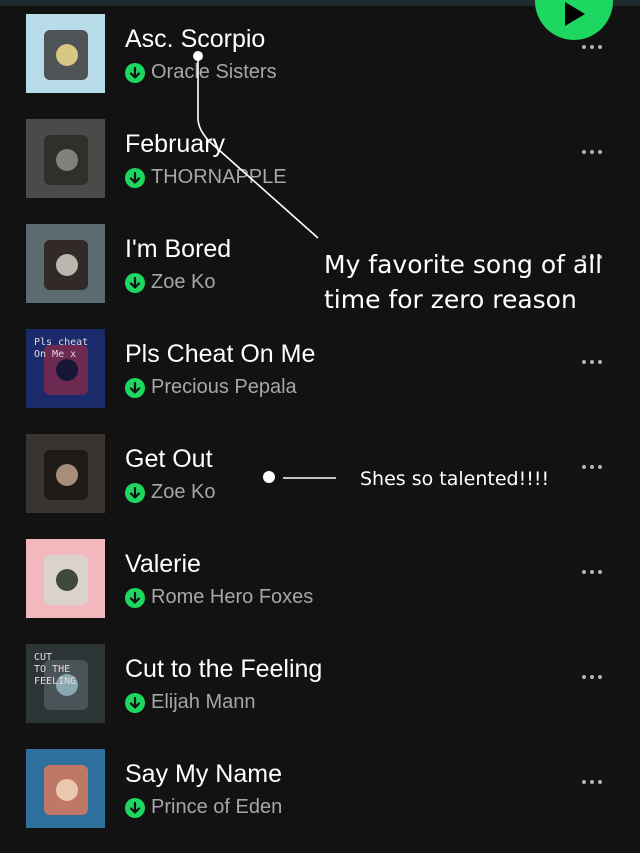  Describe the element at coordinates (163, 564) in the screenshot. I see `track-title: Valerie` at that location.